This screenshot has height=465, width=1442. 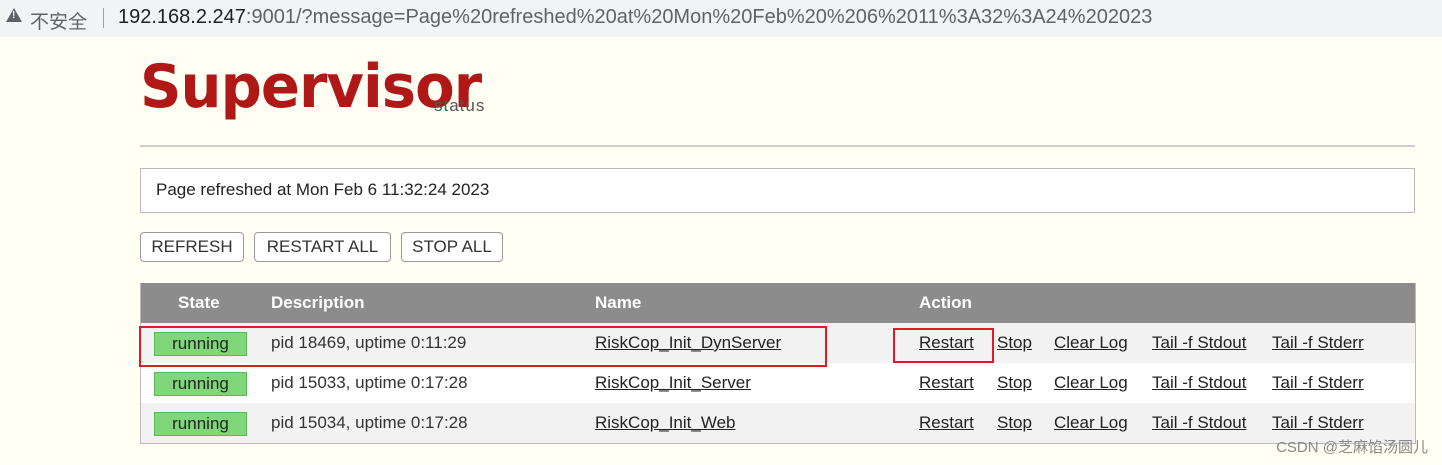 What do you see at coordinates (103, 18) in the screenshot?
I see `address-separator` at bounding box center [103, 18].